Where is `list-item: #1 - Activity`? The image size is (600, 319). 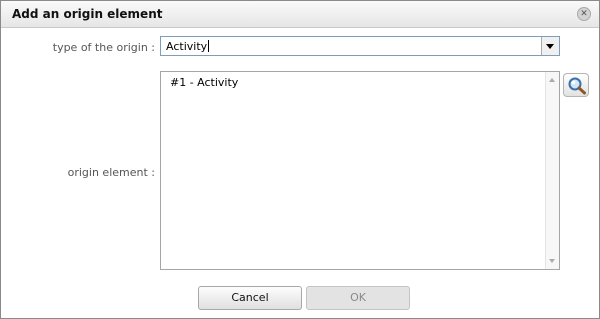
list-item: #1 - Activity is located at coordinates (204, 82).